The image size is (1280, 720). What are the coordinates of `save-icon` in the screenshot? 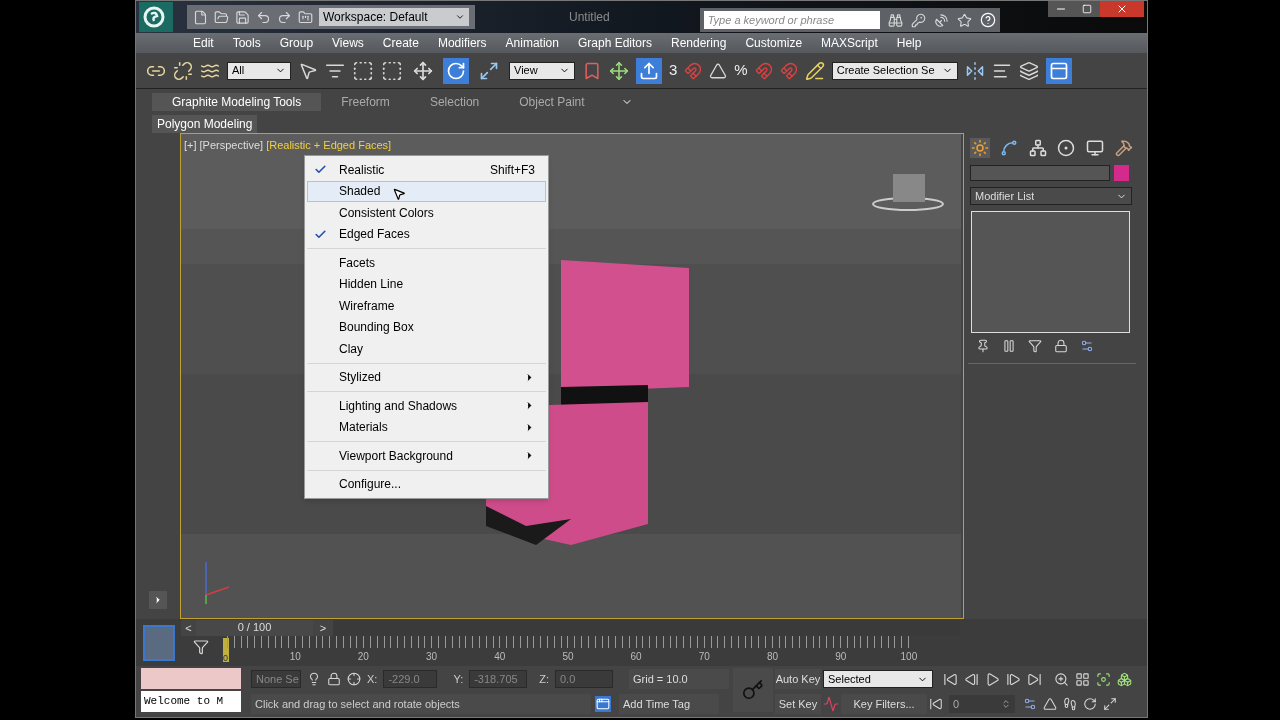 It's located at (242, 17).